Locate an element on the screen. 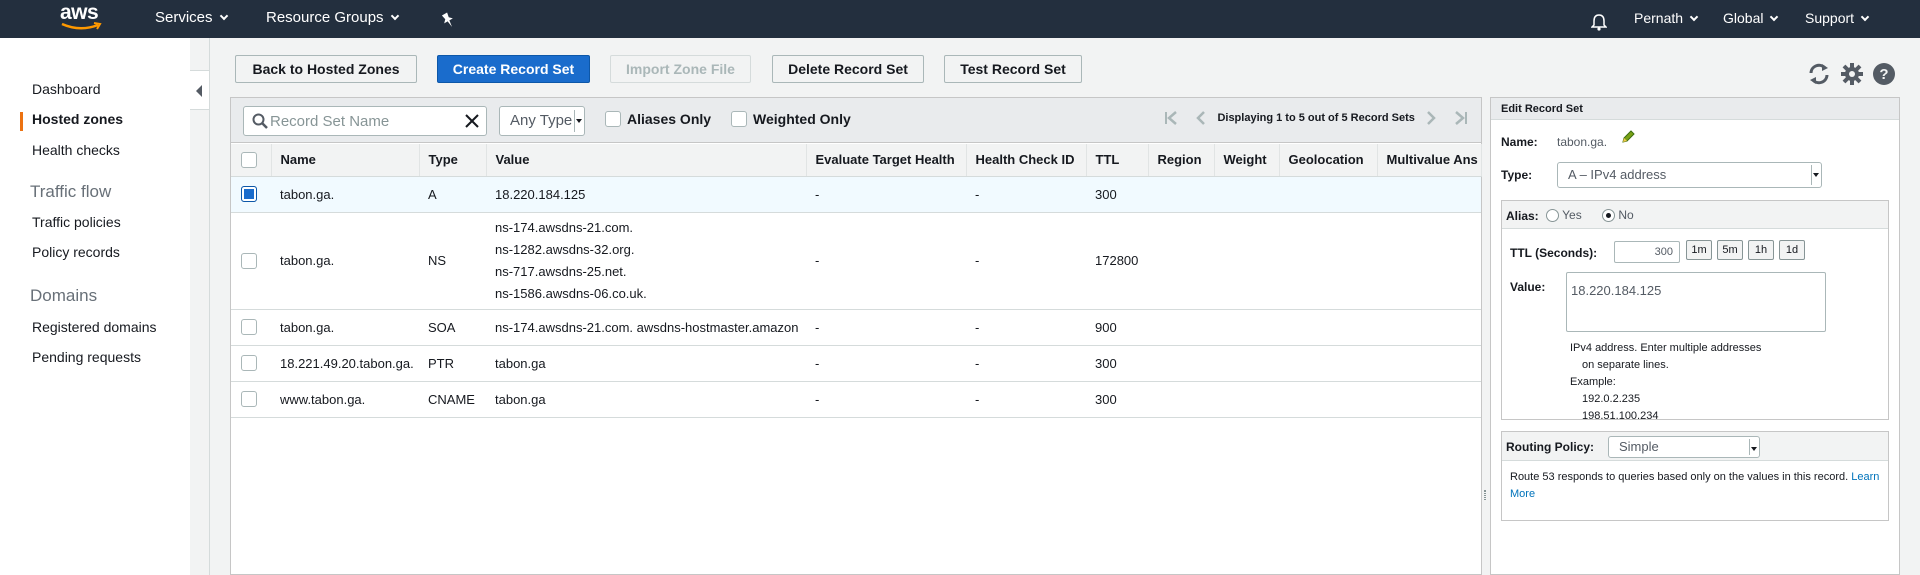 This screenshot has height=575, width=1920. multivalue-cell is located at coordinates (1429, 261).